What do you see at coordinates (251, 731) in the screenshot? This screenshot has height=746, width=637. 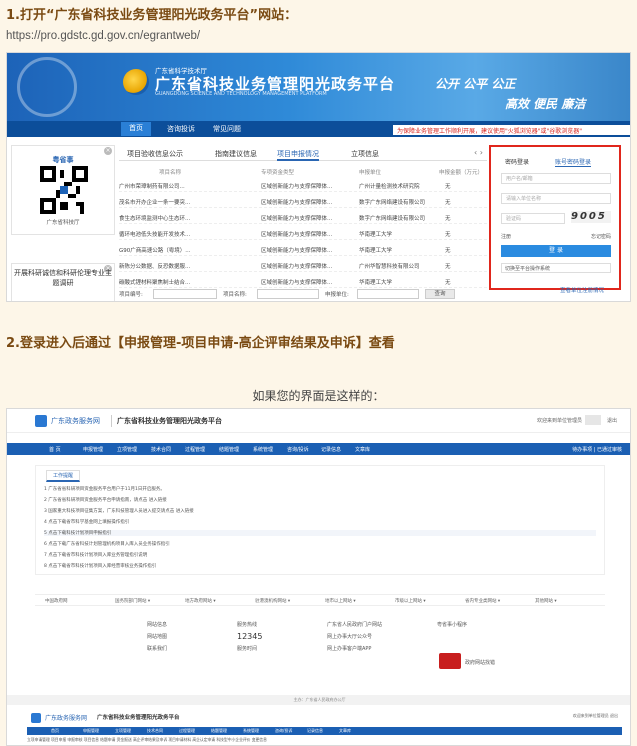 I see `bottom-nav-item: 系统管理` at bounding box center [251, 731].